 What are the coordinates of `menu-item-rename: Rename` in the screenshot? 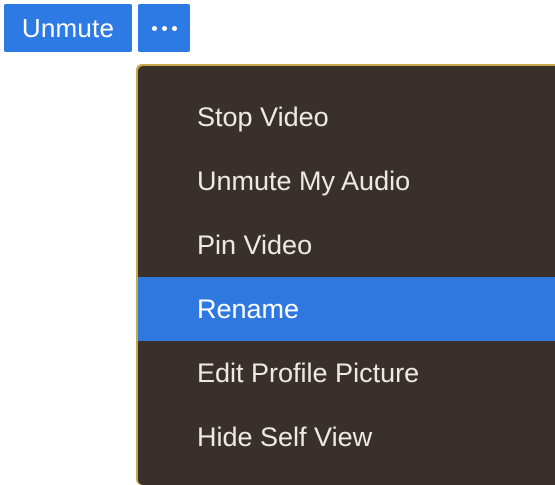 It's located at (346, 309).